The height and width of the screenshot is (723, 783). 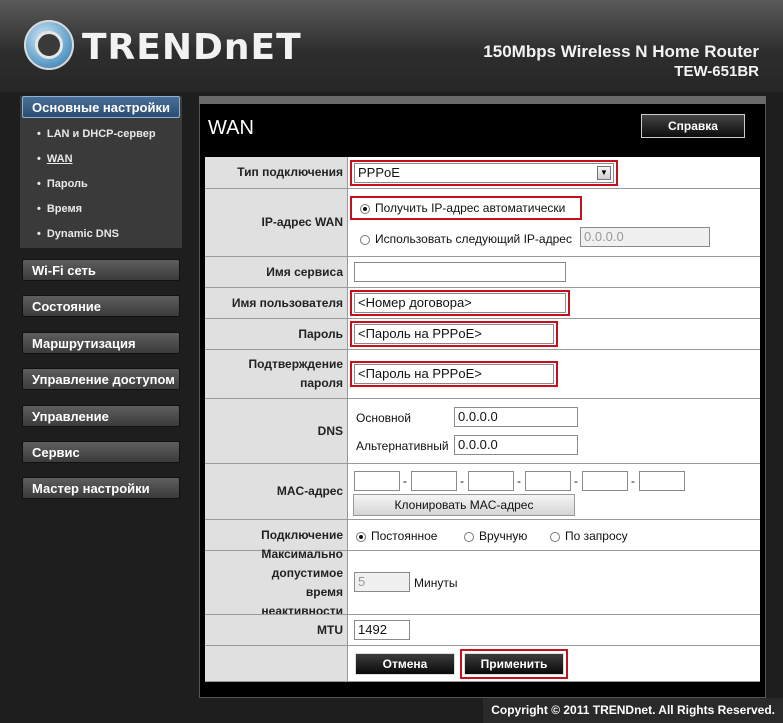 I want to click on page-title: WAN, so click(x=231, y=128).